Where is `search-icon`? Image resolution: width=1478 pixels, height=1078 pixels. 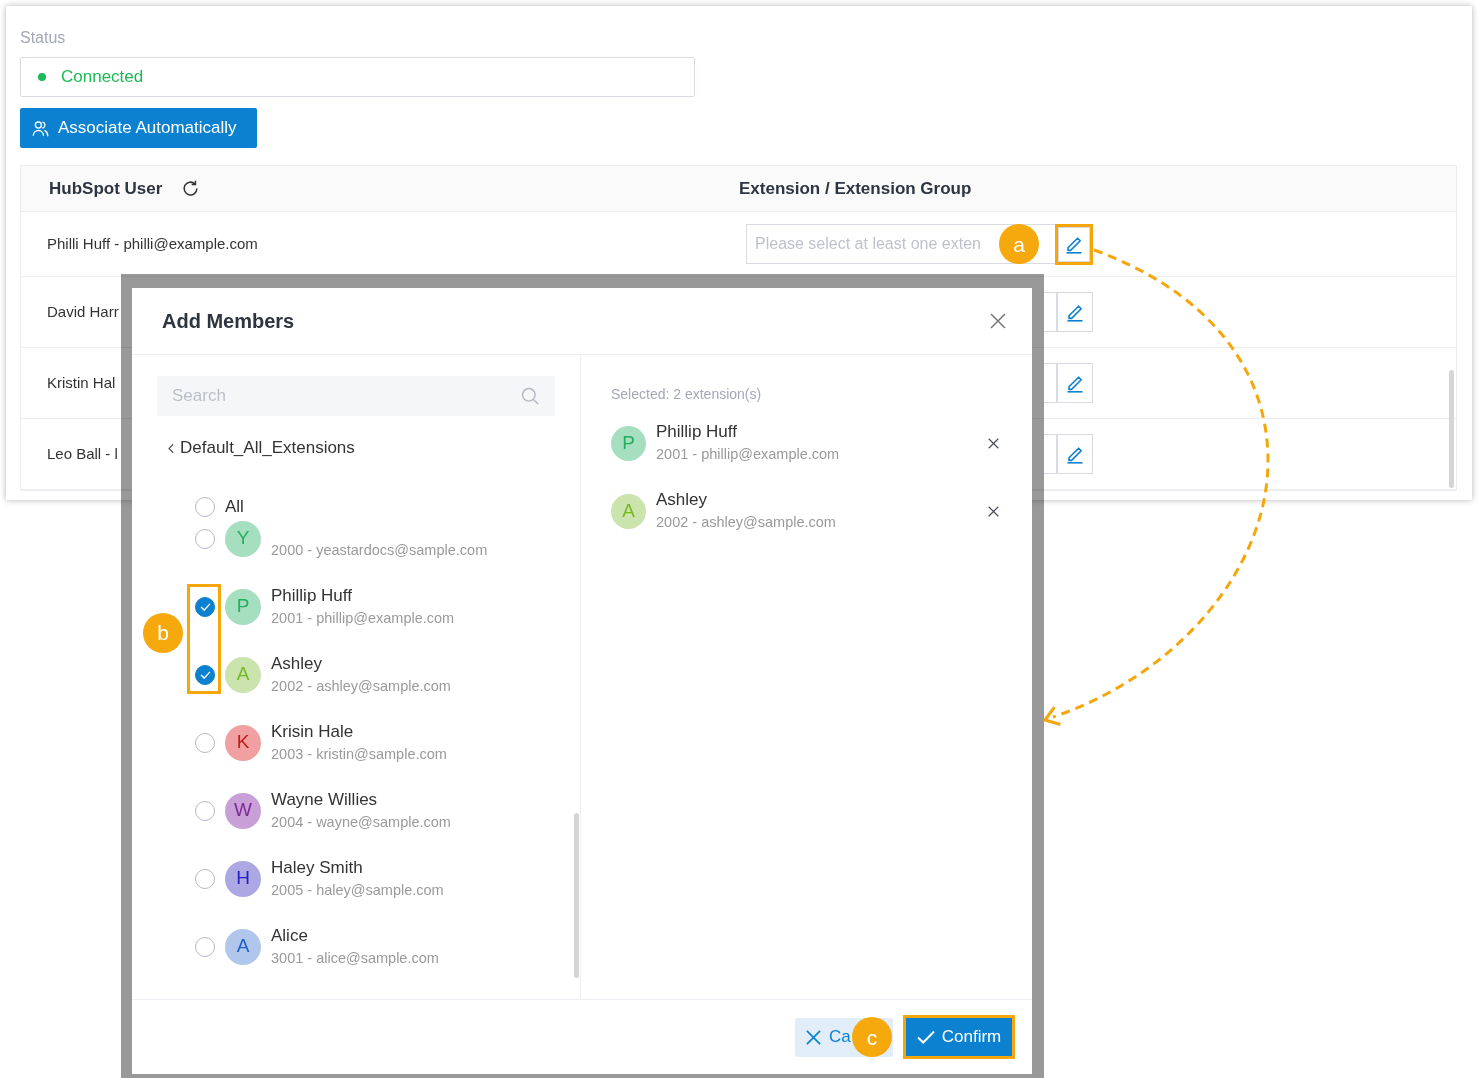
search-icon is located at coordinates (530, 396).